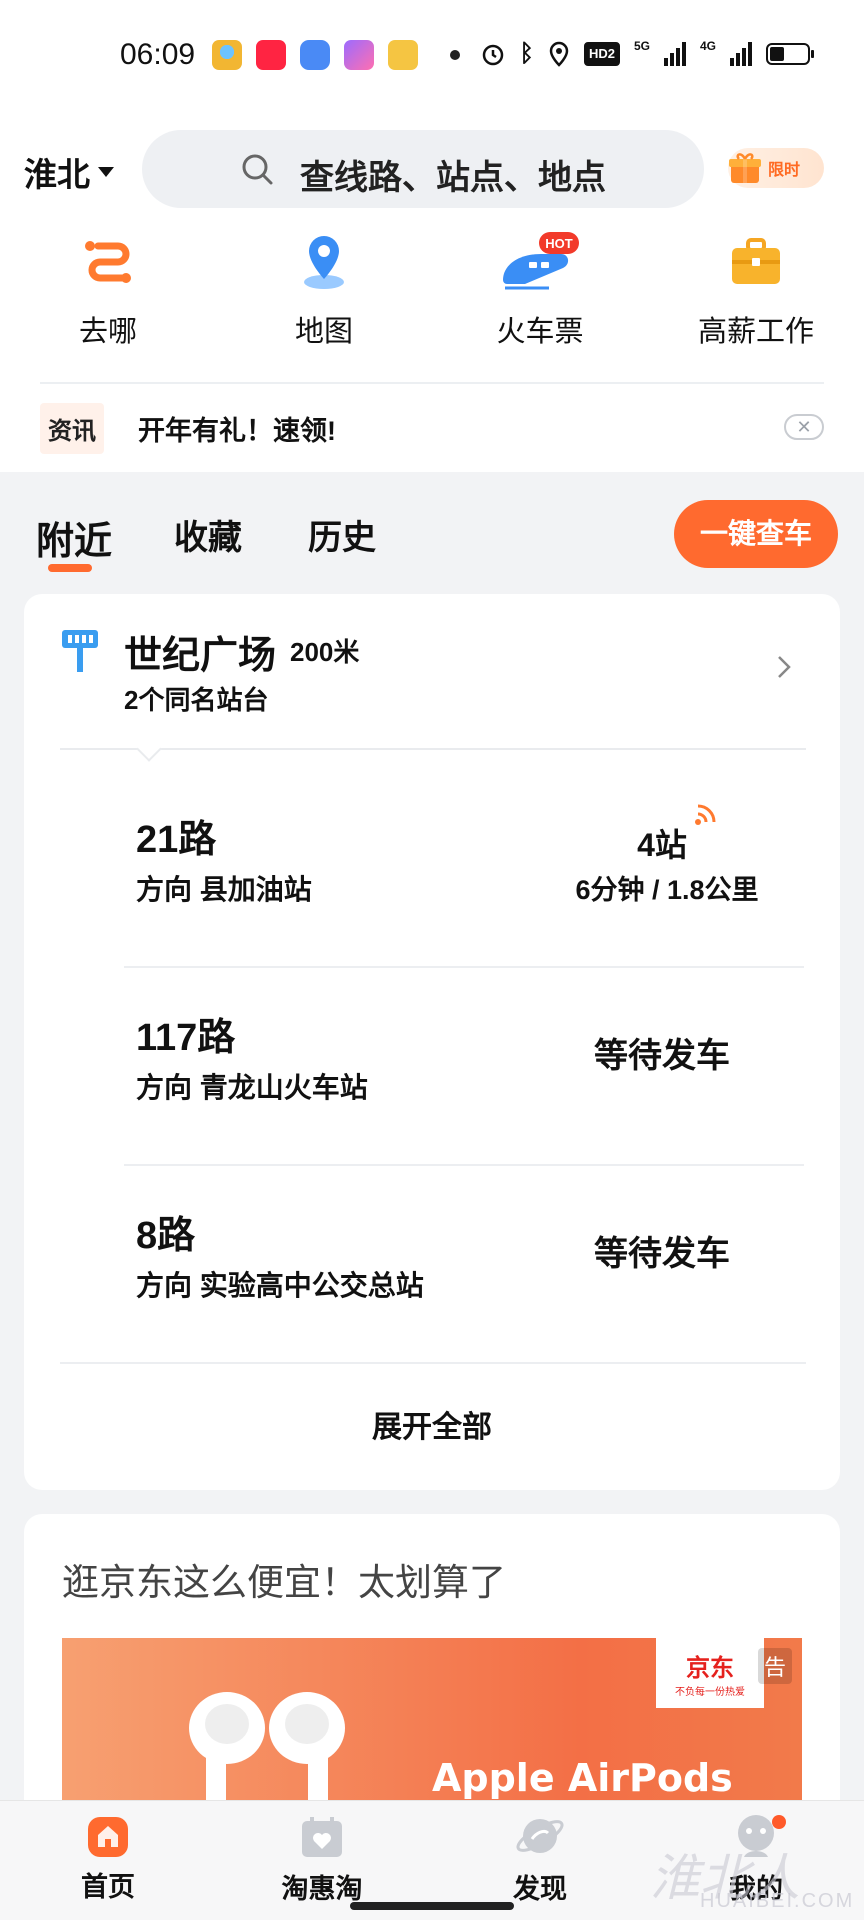  Describe the element at coordinates (559, 54) in the screenshot. I see `location-icon` at that location.